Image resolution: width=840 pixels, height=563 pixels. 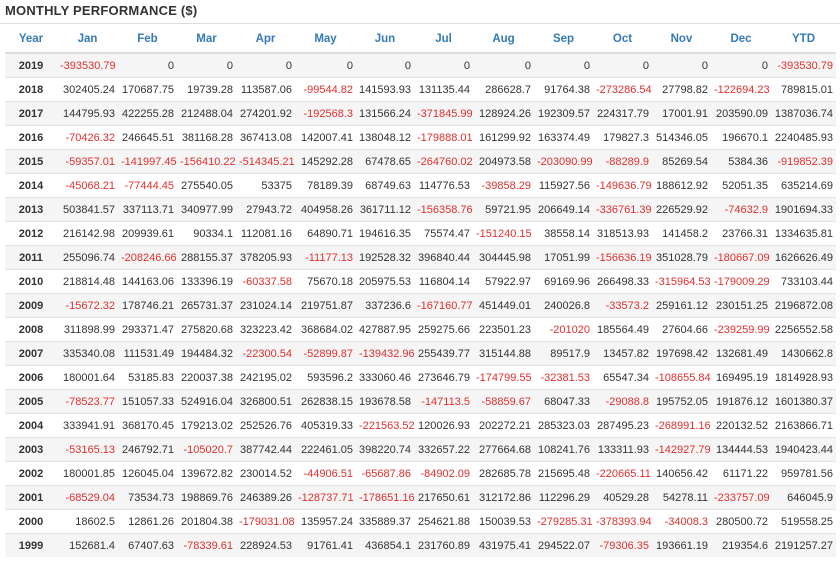 I want to click on month-value-cell: 361711.12, so click(x=385, y=209).